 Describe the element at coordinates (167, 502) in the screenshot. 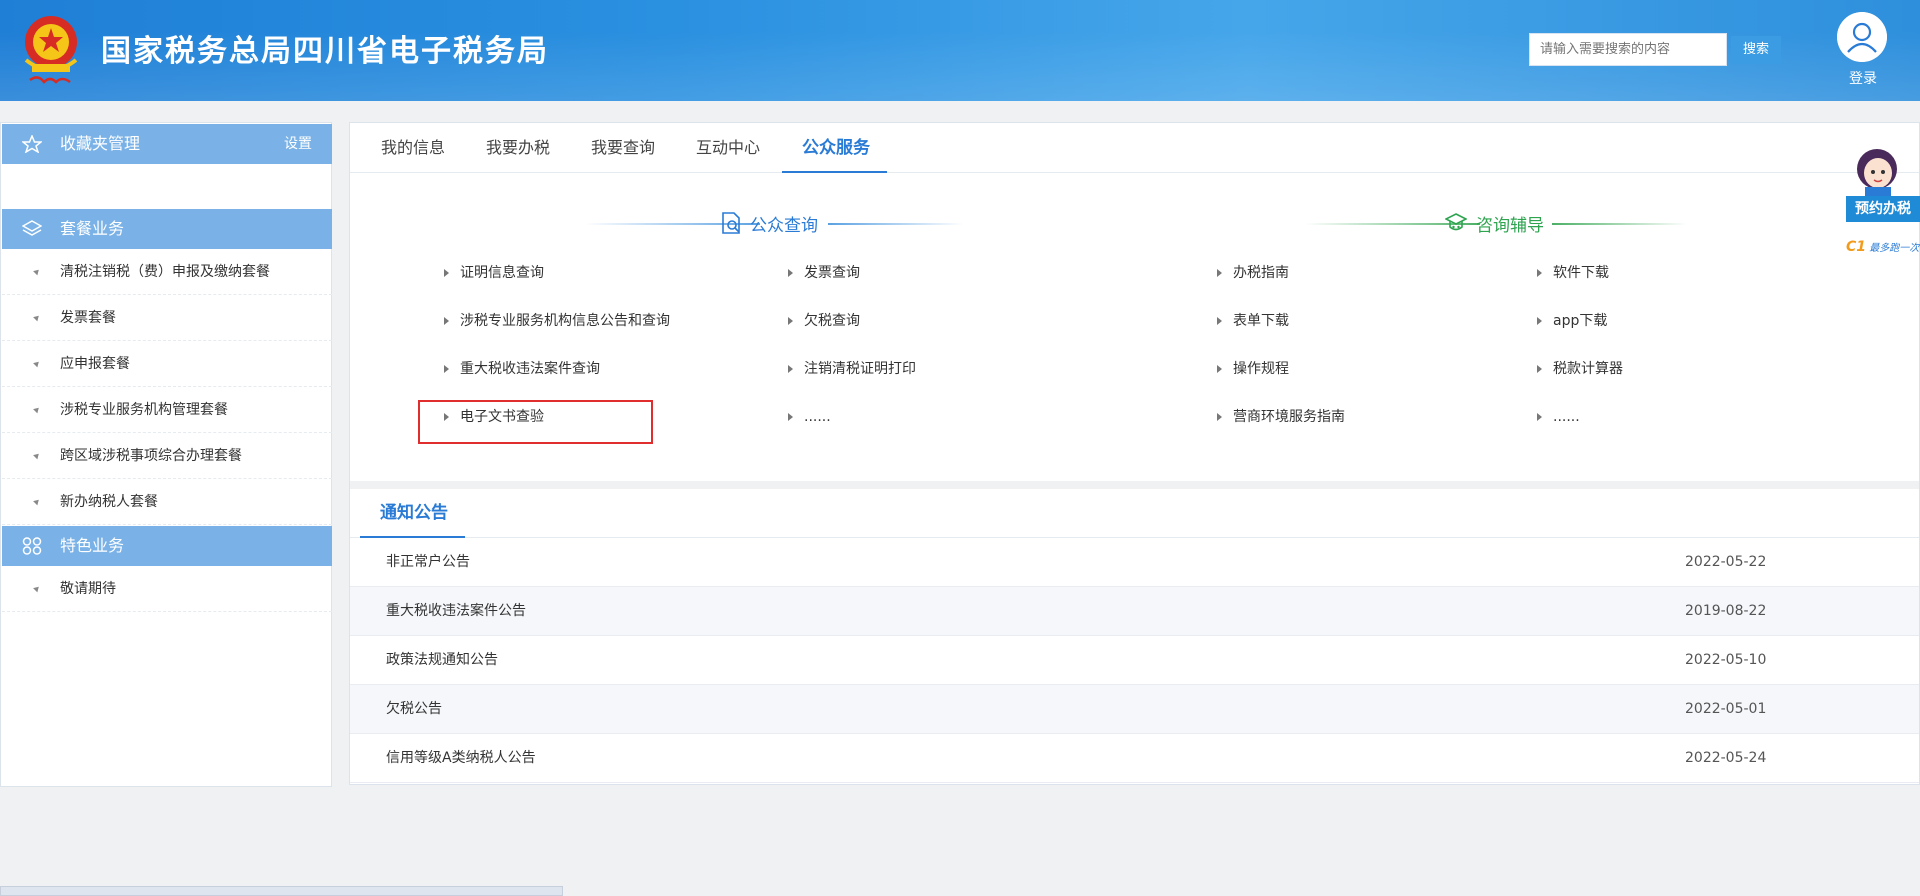

I see `sidebar-item-new-taxpayer-package: 新办纳税人套餐` at that location.